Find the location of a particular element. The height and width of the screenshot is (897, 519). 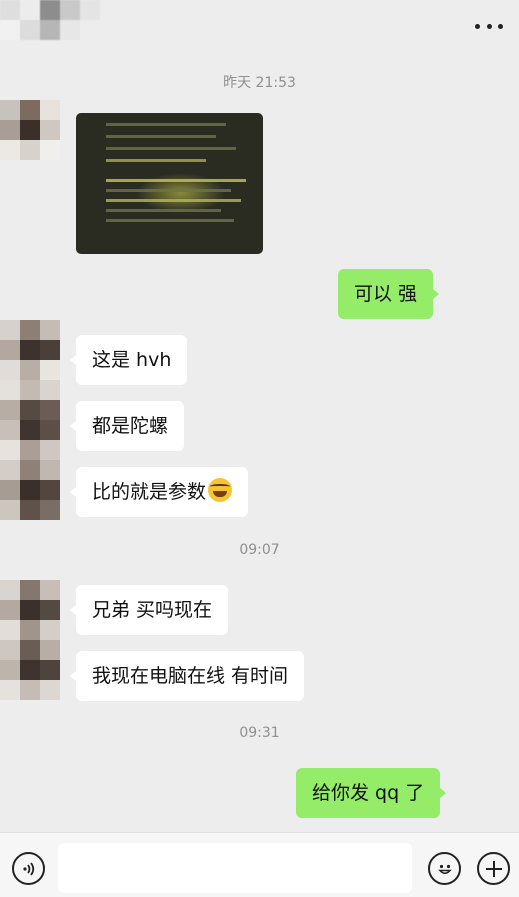

emoji-icon is located at coordinates (444, 869).